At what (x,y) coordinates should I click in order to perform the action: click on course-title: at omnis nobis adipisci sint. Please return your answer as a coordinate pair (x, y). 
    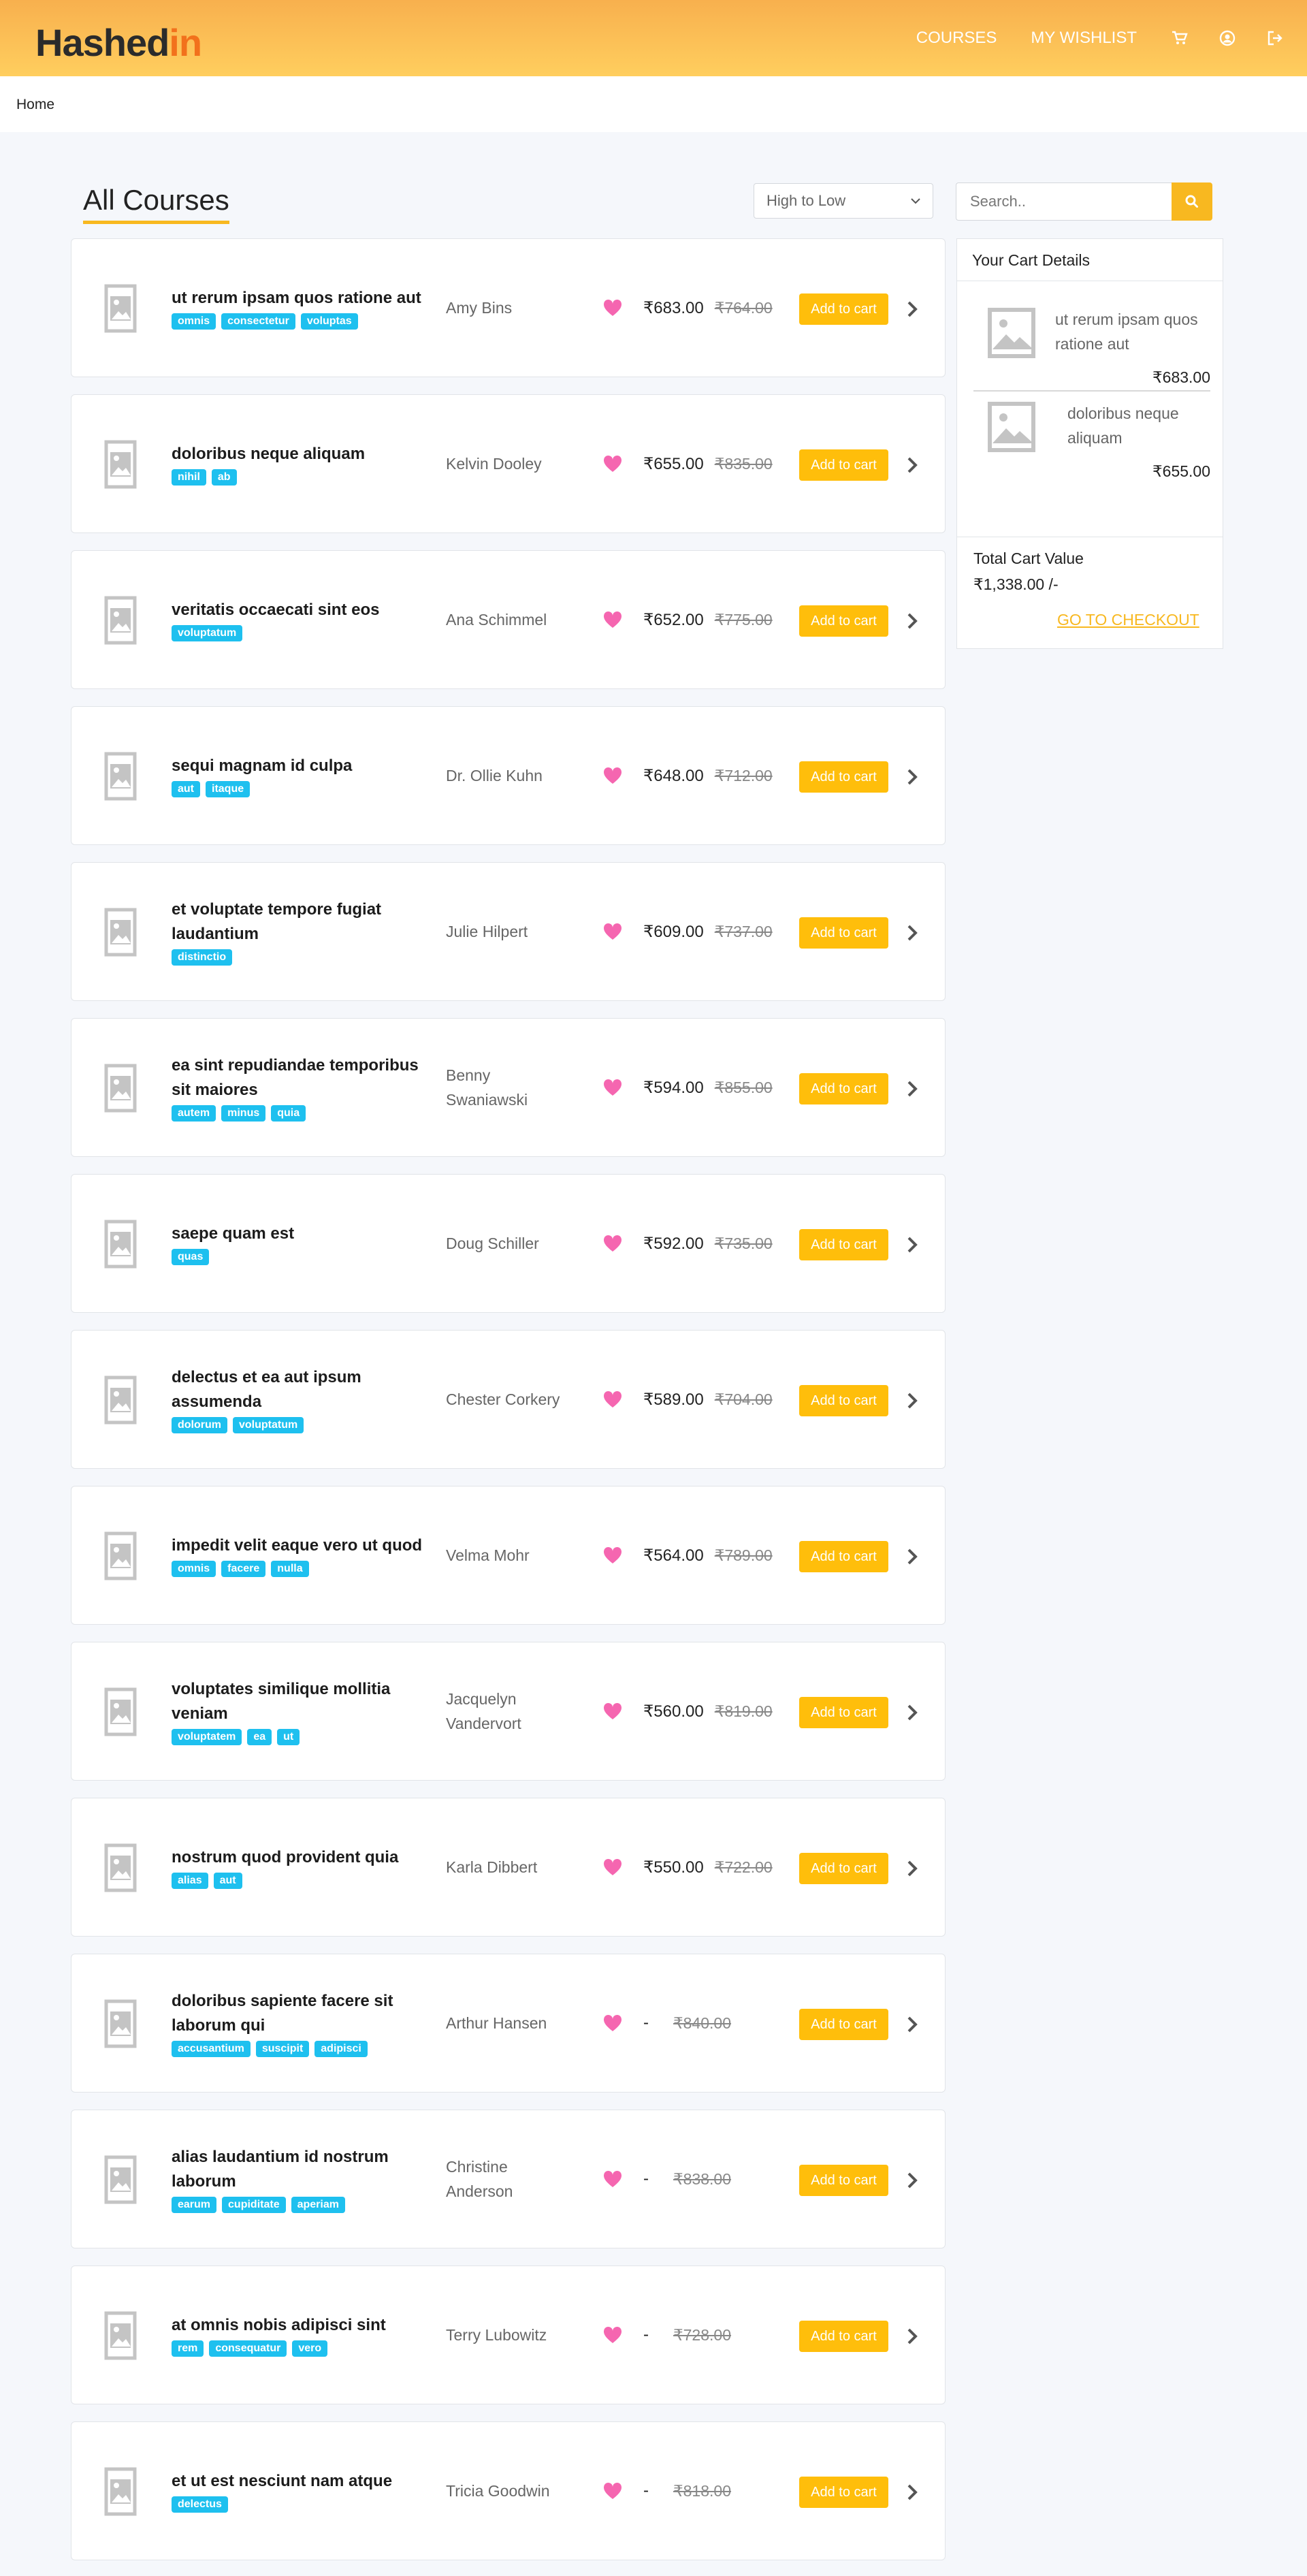
    Looking at the image, I should click on (298, 2325).